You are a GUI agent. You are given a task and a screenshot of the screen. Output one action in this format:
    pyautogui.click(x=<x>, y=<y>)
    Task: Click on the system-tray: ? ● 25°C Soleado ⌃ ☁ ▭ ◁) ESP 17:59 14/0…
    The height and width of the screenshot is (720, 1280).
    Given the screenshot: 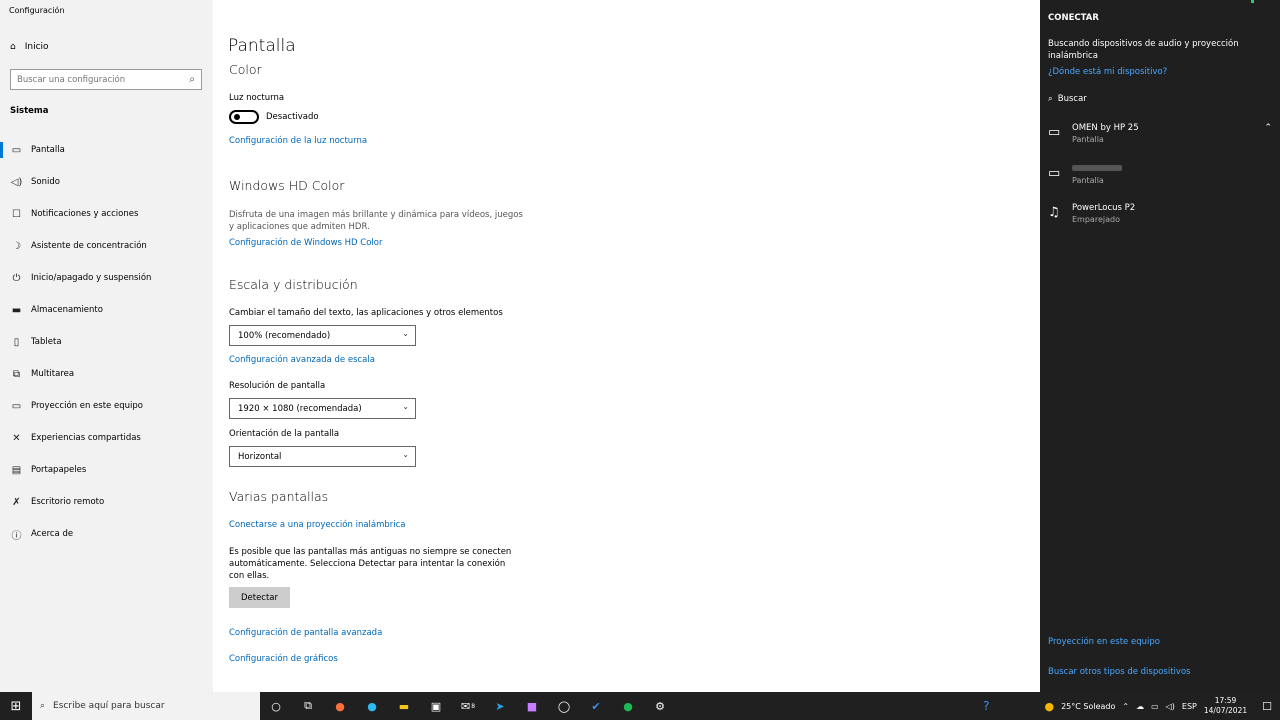 What is the action you would take?
    pyautogui.click(x=1131, y=706)
    